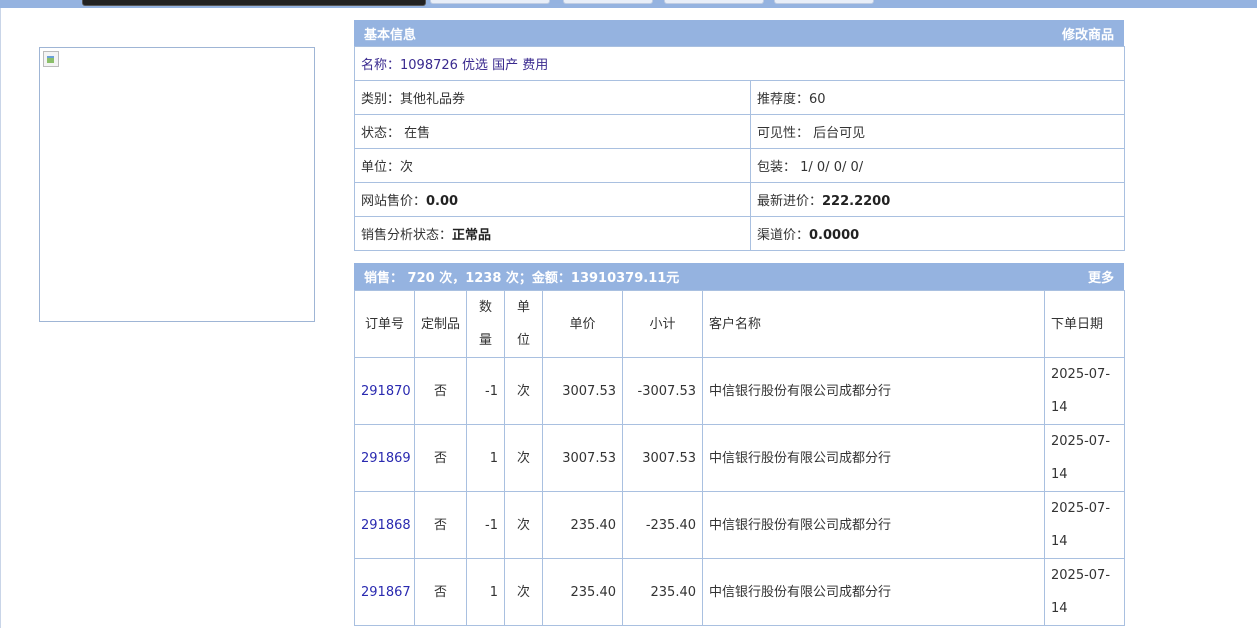 This screenshot has width=1257, height=628. What do you see at coordinates (662, 592) in the screenshot?
I see `subtotal-cell: 235.40` at bounding box center [662, 592].